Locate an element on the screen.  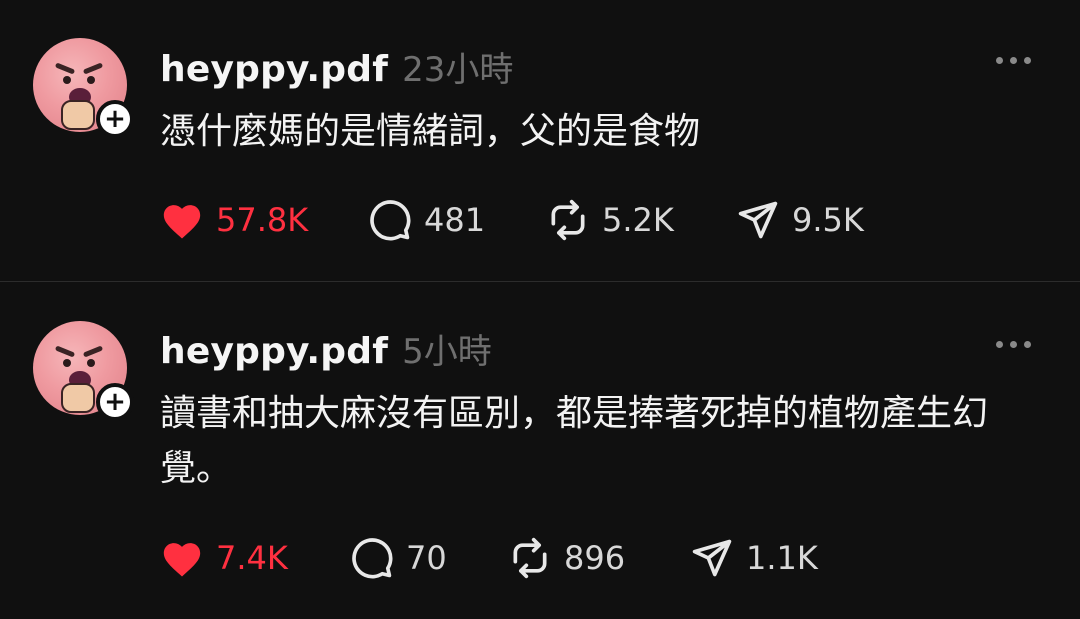
timestamp: 23小時 is located at coordinates (458, 70).